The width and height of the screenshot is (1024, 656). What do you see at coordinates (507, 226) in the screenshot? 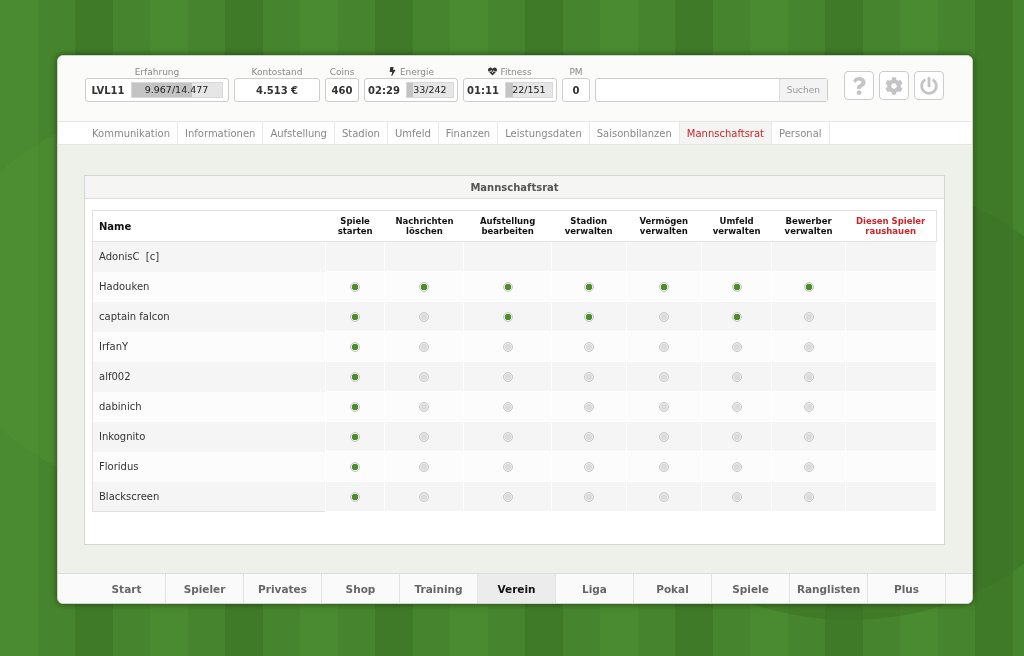
I see `column-header: Aufstellung bearbeiten` at bounding box center [507, 226].